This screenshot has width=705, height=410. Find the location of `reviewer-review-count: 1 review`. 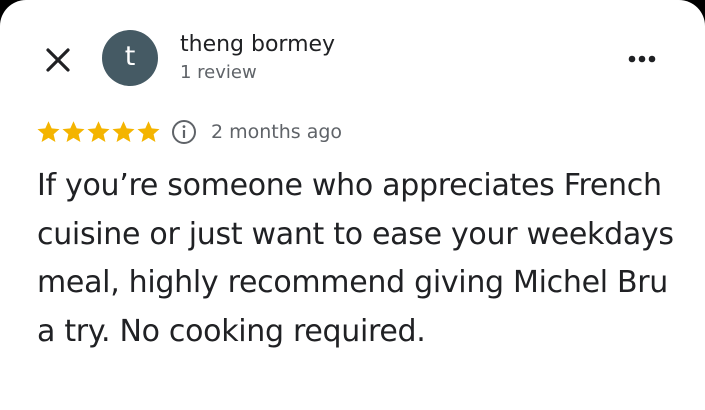

reviewer-review-count: 1 review is located at coordinates (218, 72).